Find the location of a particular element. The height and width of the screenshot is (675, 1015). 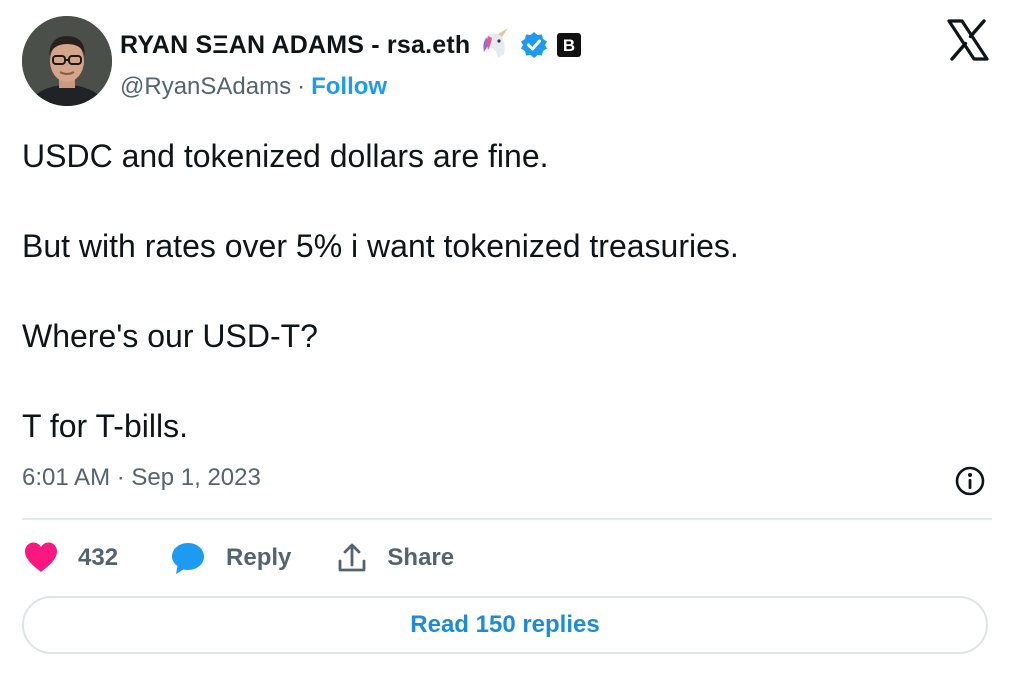

author-name-row: RYAN SΞAN ADAMS - rsa.eth B is located at coordinates (351, 45).